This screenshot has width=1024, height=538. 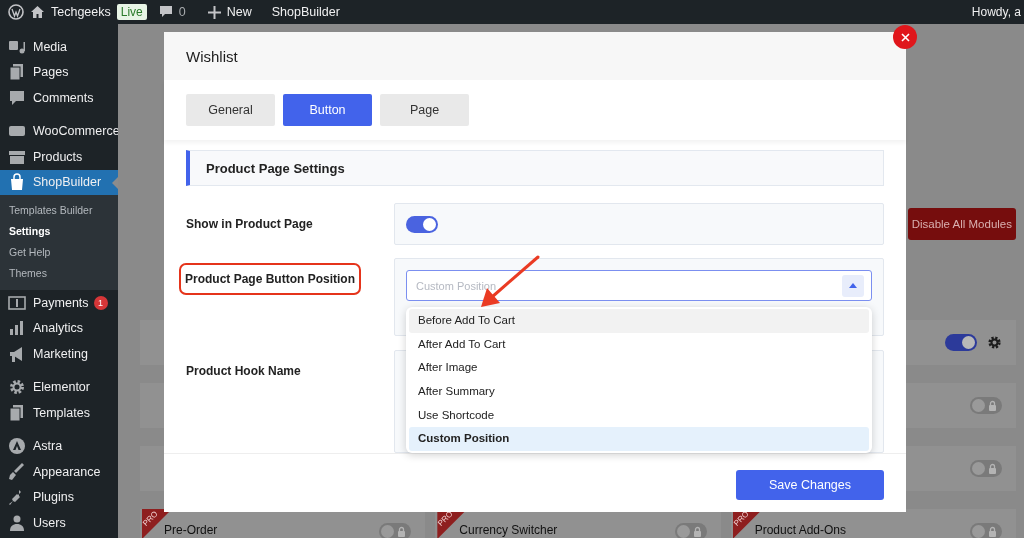 What do you see at coordinates (100, 302) in the screenshot?
I see `count-badge: 1` at bounding box center [100, 302].